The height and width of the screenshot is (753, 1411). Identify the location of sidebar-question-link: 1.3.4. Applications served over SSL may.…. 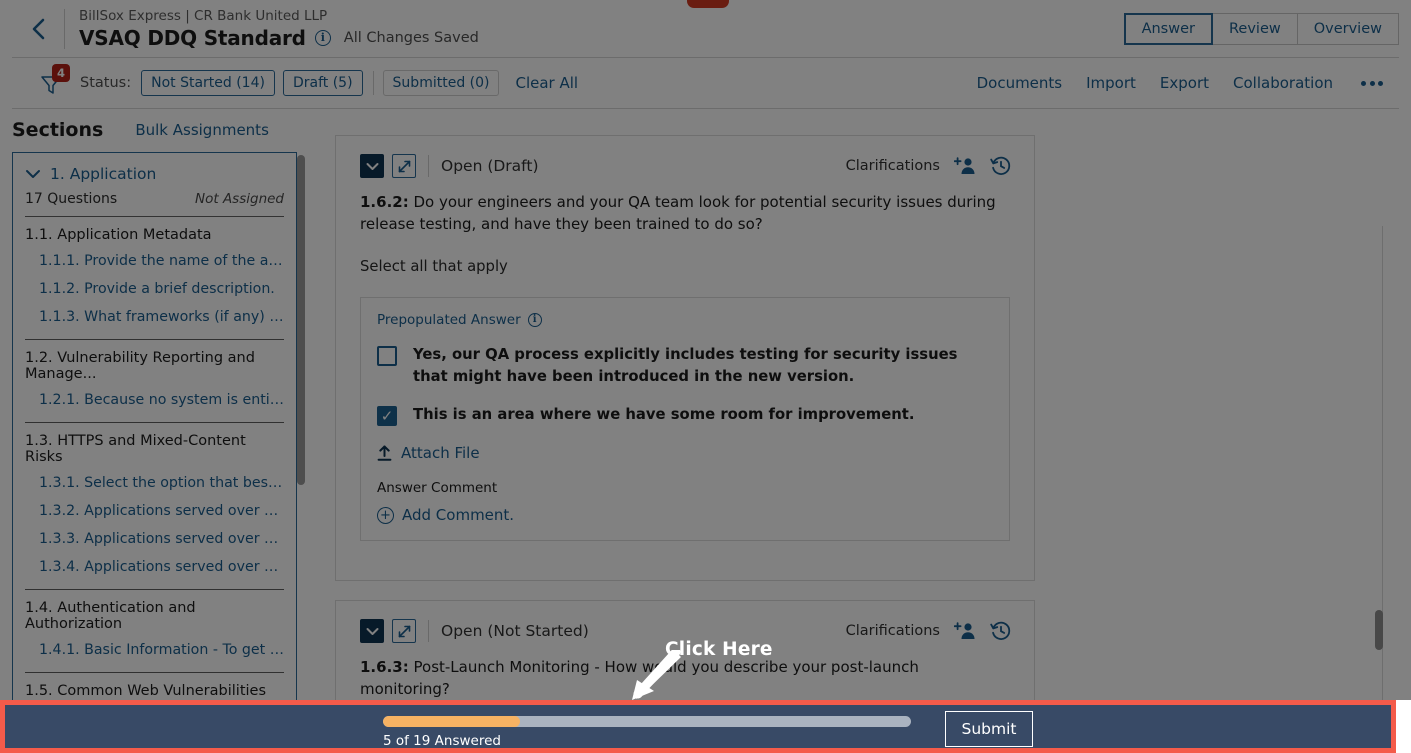
(154, 567).